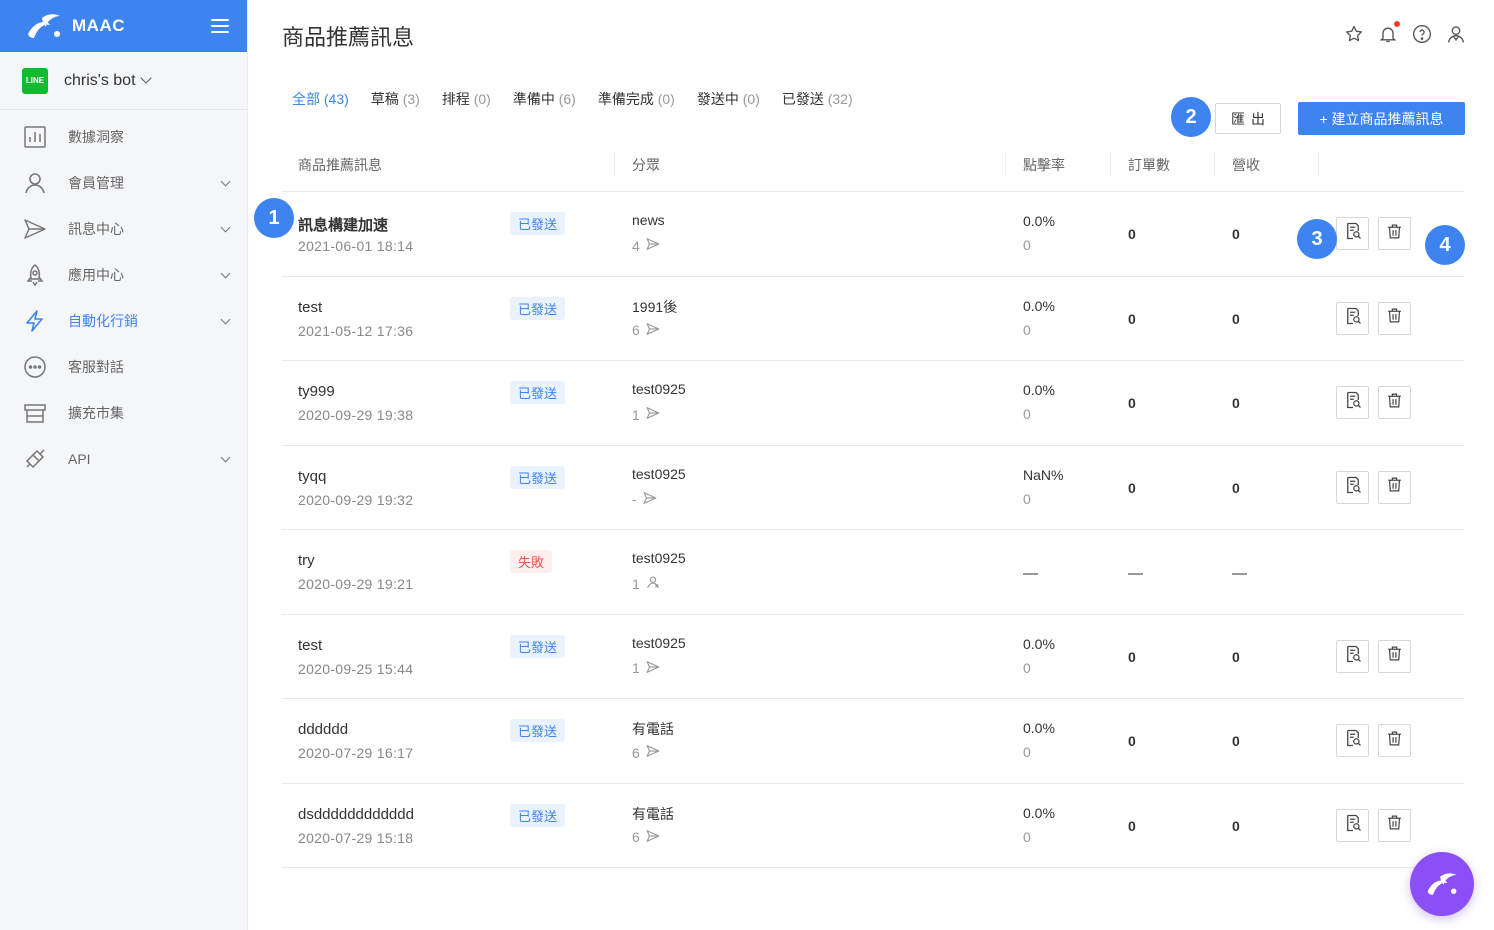  What do you see at coordinates (873, 403) in the screenshot?
I see `table-row: ty999 2020-09-29 19:38 已發送 test0925 1 0.0% 0 0 0` at bounding box center [873, 403].